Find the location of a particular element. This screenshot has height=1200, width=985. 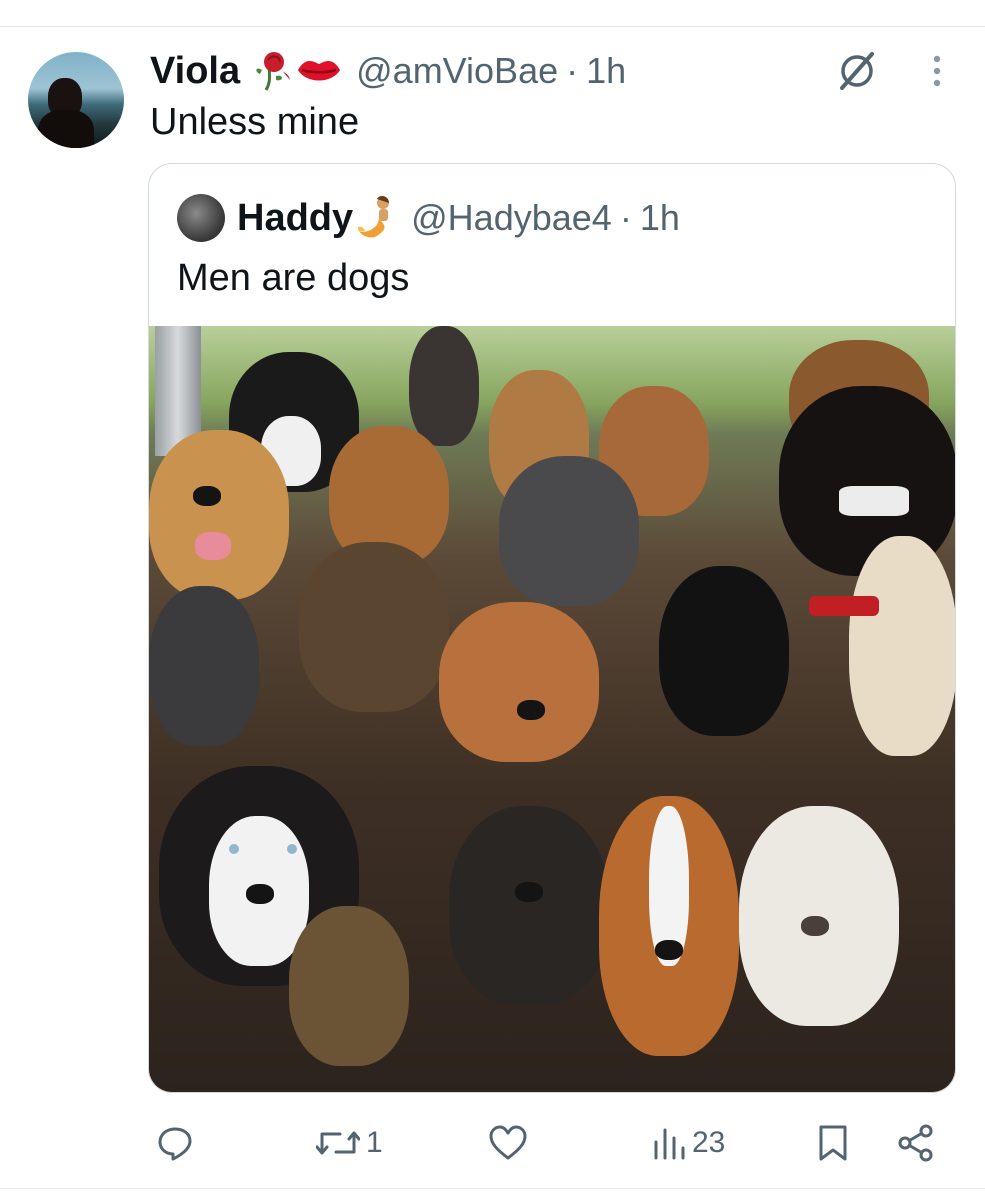

like-icon is located at coordinates (508, 1143).